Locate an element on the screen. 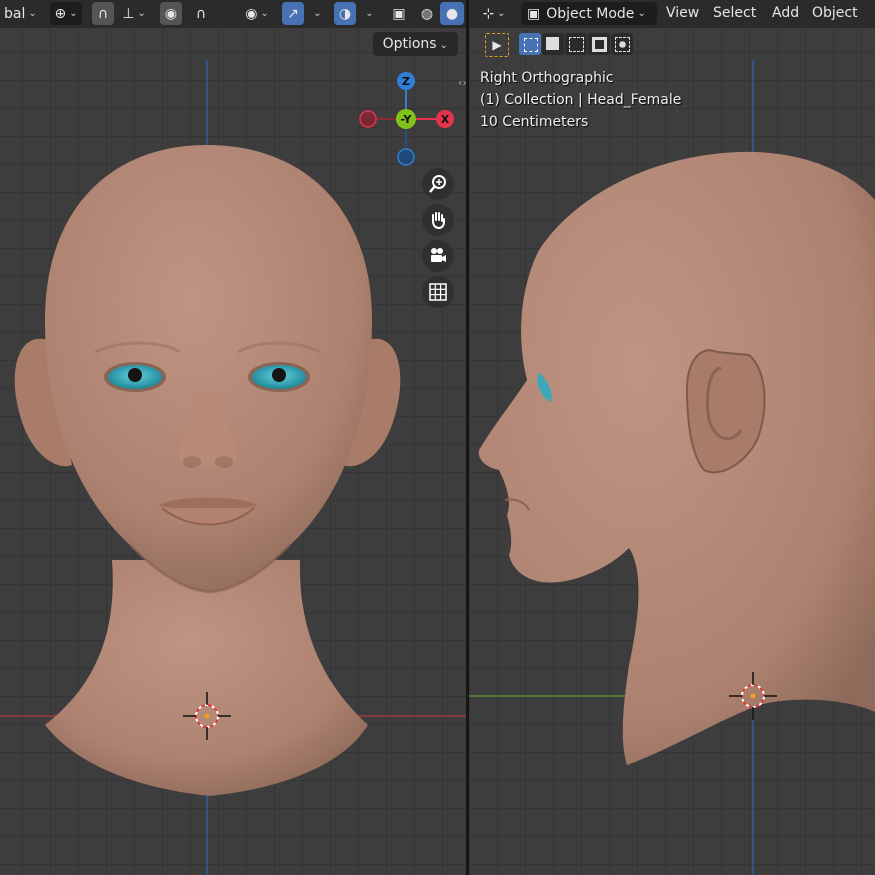  right-header-bar: ⊹ ⌄ ▣ Object Mode ⌄ View Select Add Object is located at coordinates (672, 14).